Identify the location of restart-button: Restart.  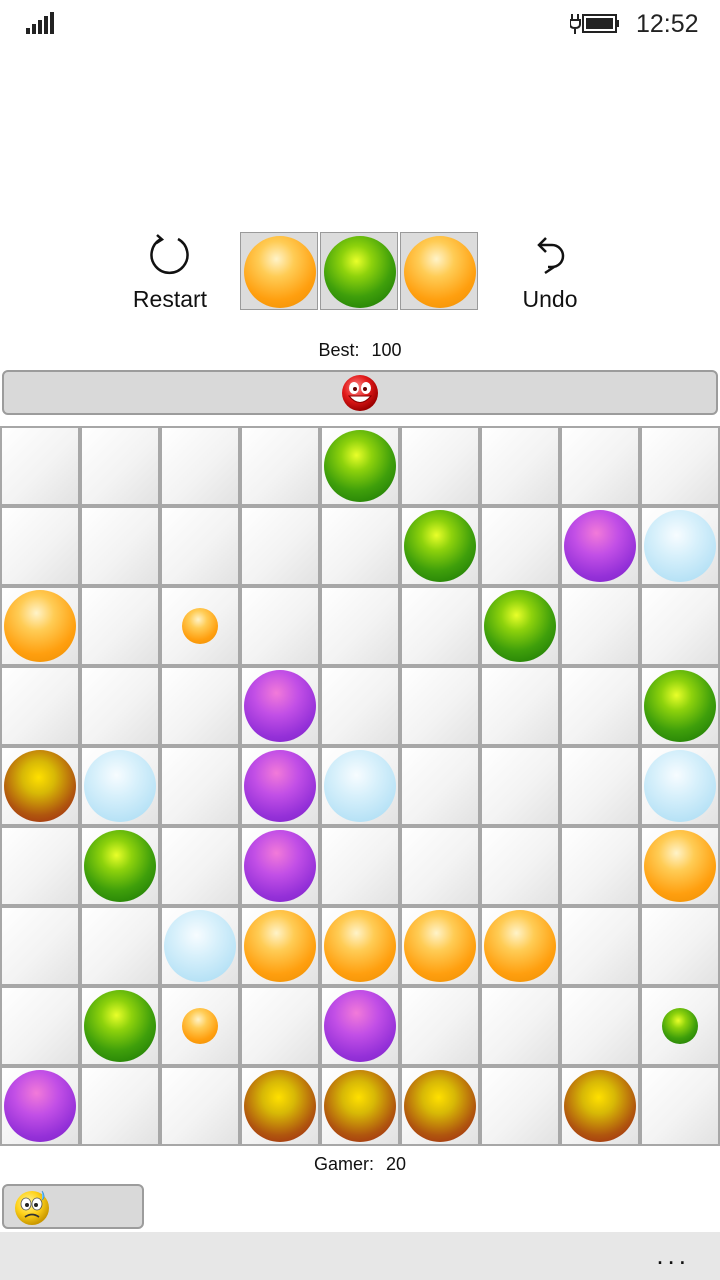
(170, 272).